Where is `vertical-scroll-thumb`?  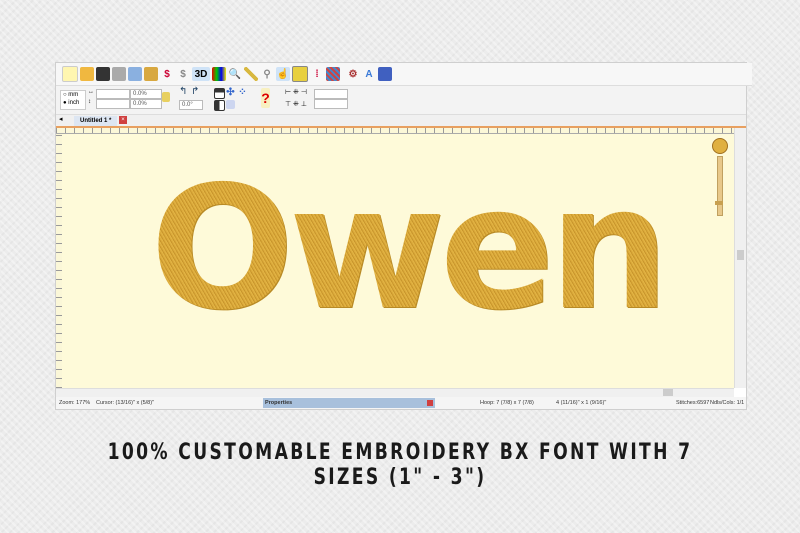 vertical-scroll-thumb is located at coordinates (740, 255).